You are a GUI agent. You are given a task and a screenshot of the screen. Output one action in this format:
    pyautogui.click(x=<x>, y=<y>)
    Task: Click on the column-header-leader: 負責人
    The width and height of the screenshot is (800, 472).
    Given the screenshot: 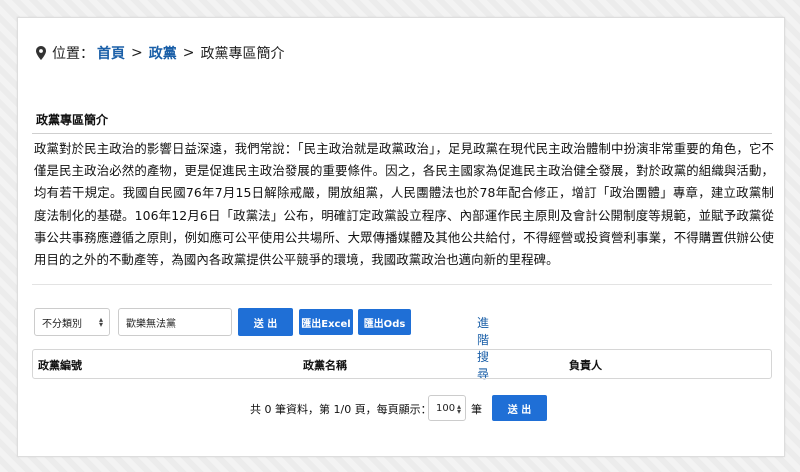 What is the action you would take?
    pyautogui.click(x=585, y=365)
    